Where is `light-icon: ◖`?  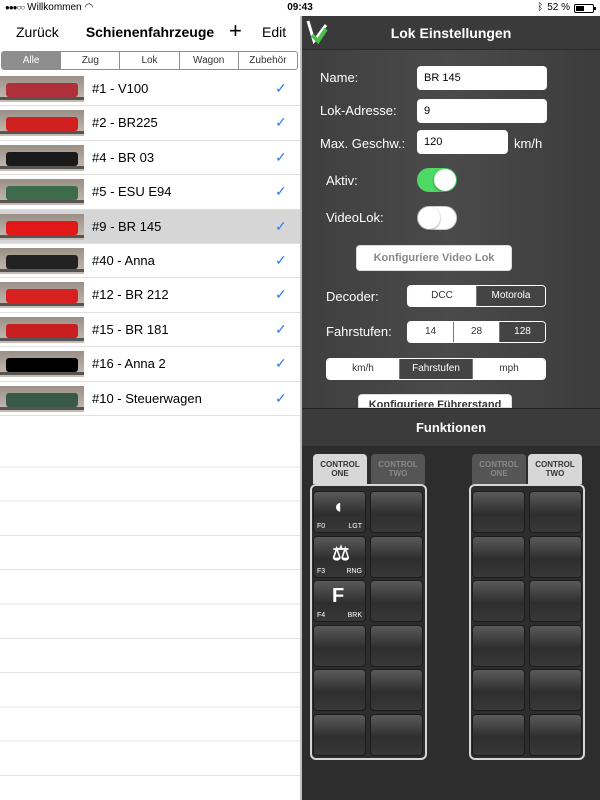 light-icon: ◖ is located at coordinates (338, 507).